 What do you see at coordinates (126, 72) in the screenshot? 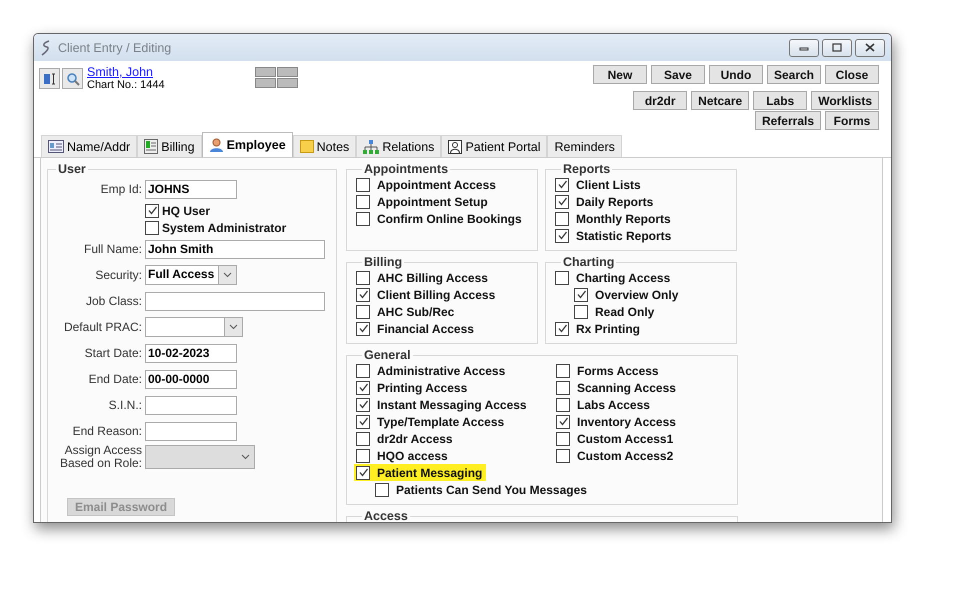
I see `patient-name-link: Smith, John` at bounding box center [126, 72].